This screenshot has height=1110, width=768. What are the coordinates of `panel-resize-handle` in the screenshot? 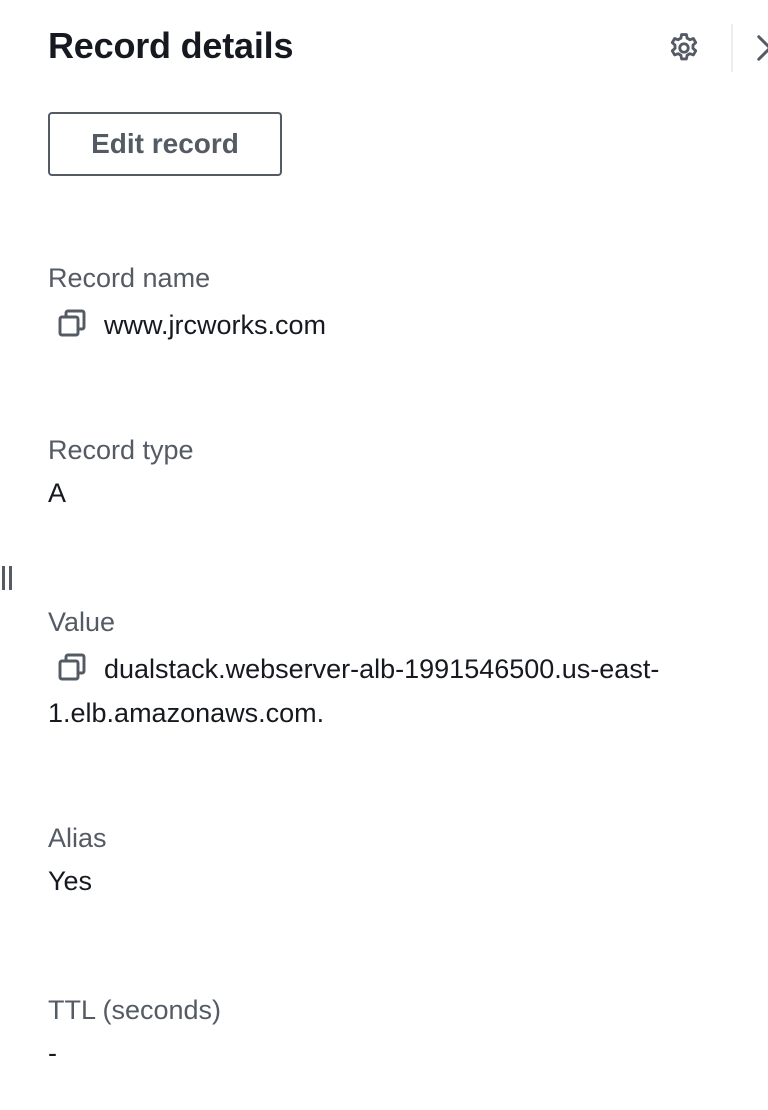 It's located at (7, 578).